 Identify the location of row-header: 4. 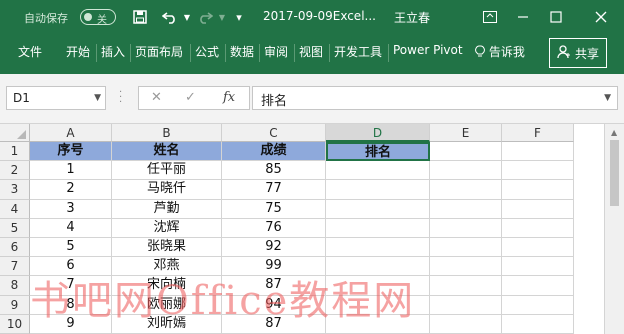
(15, 209).